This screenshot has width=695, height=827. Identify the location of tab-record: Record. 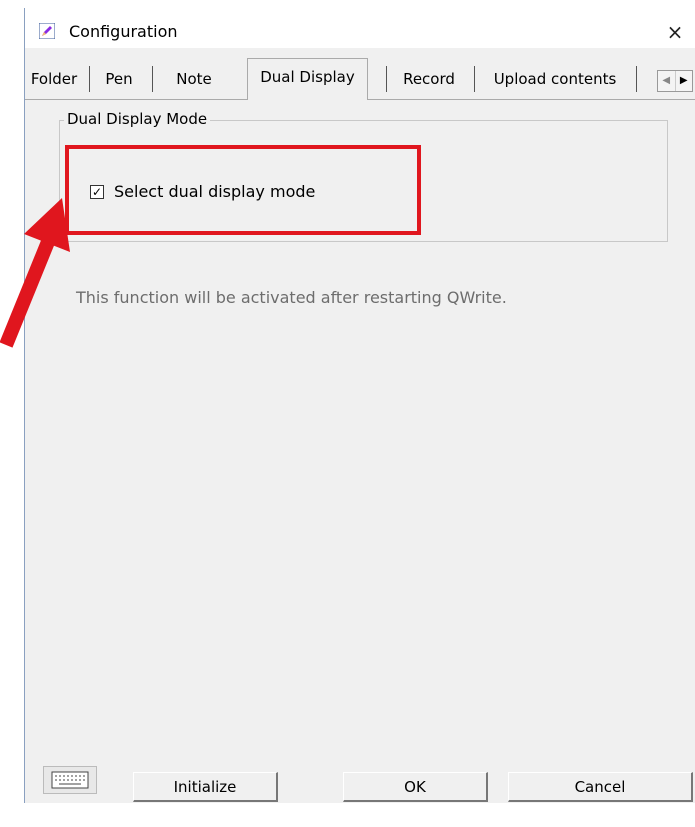
(429, 79).